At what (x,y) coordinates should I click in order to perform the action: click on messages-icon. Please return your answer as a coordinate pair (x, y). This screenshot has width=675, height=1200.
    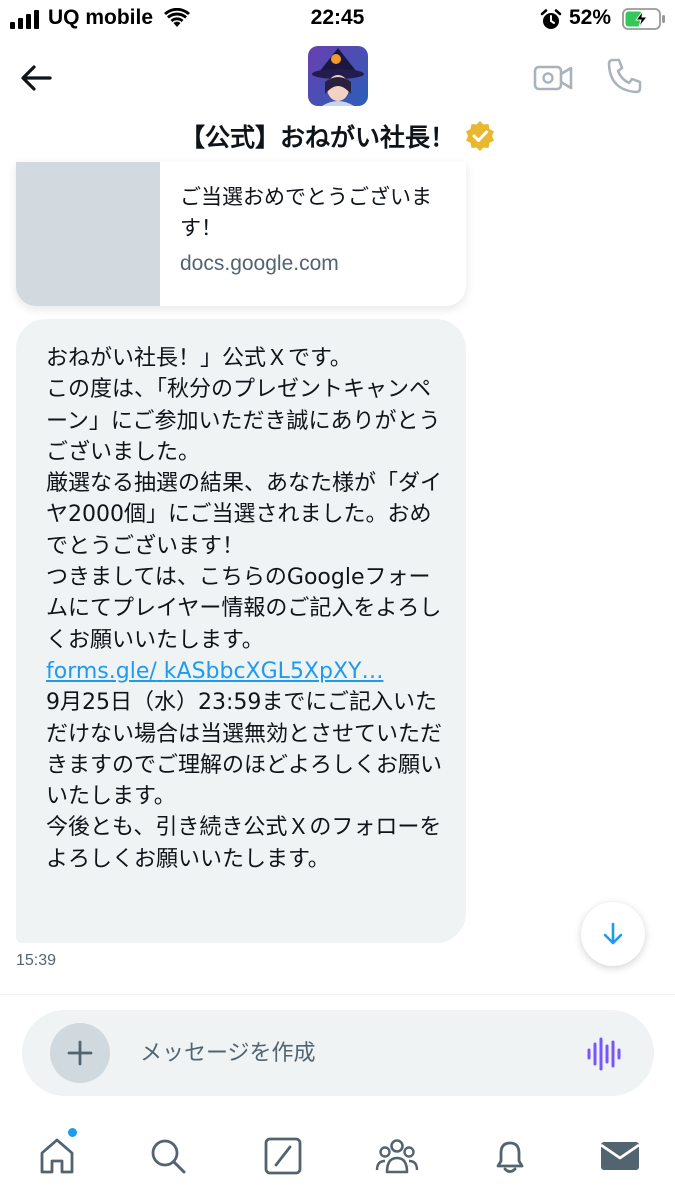
    Looking at the image, I should click on (620, 1156).